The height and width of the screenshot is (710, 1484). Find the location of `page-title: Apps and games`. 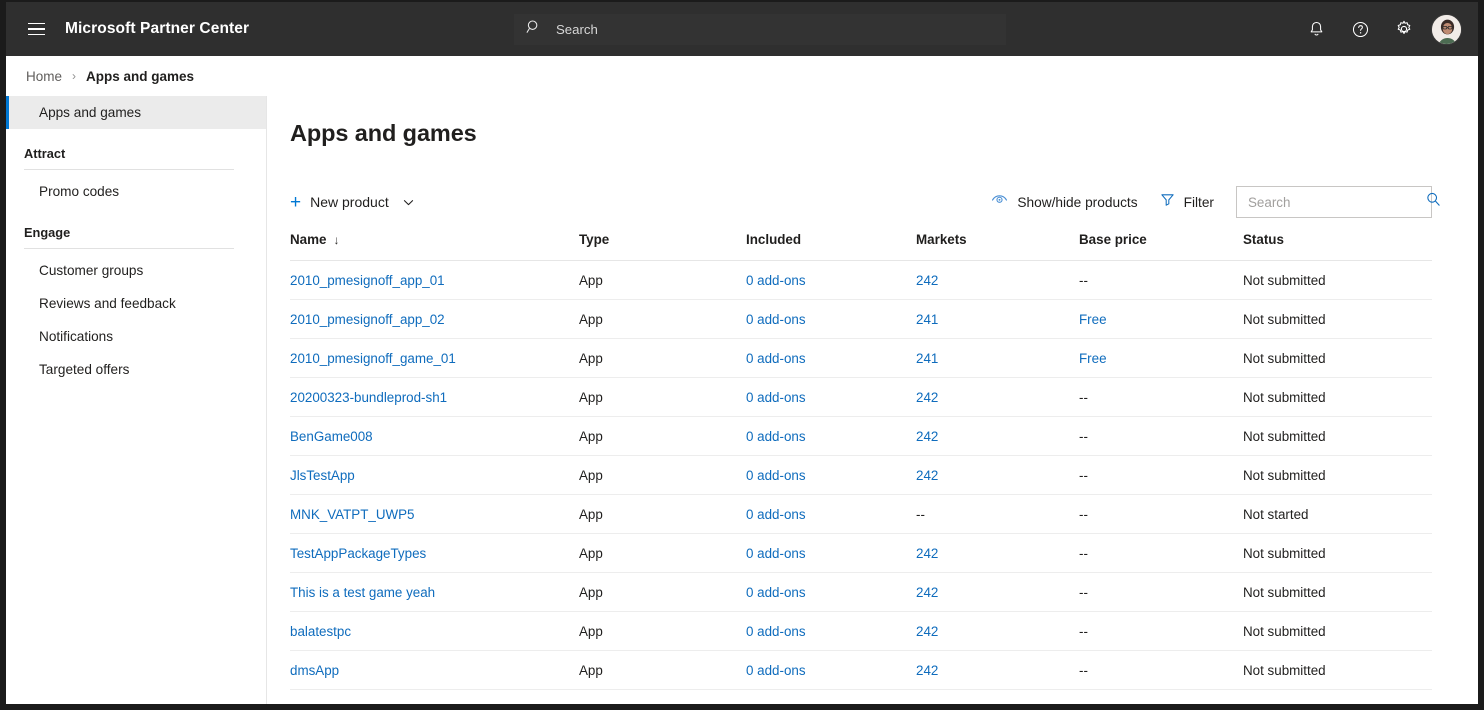

page-title: Apps and games is located at coordinates (383, 133).